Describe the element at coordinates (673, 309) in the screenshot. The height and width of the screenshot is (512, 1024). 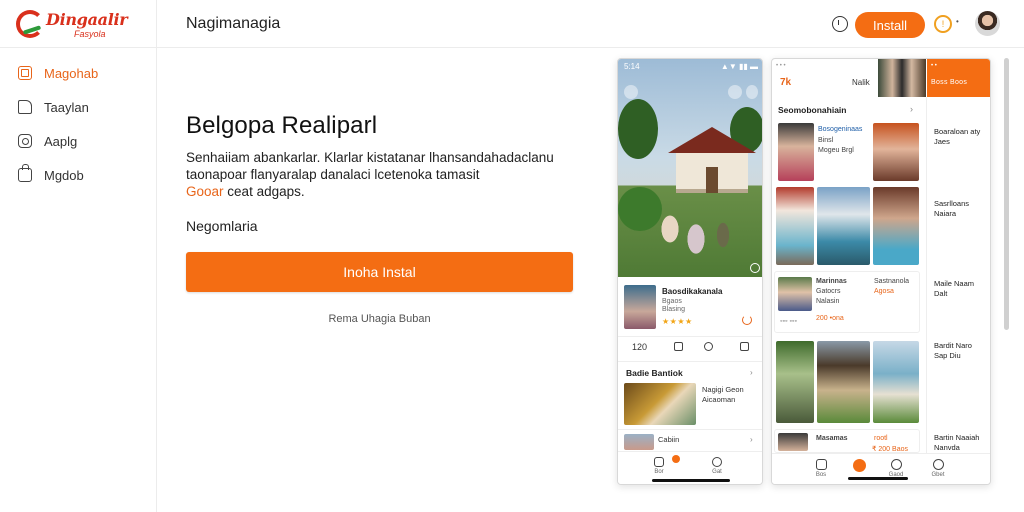
I see `listing-line-2: Blasing` at that location.